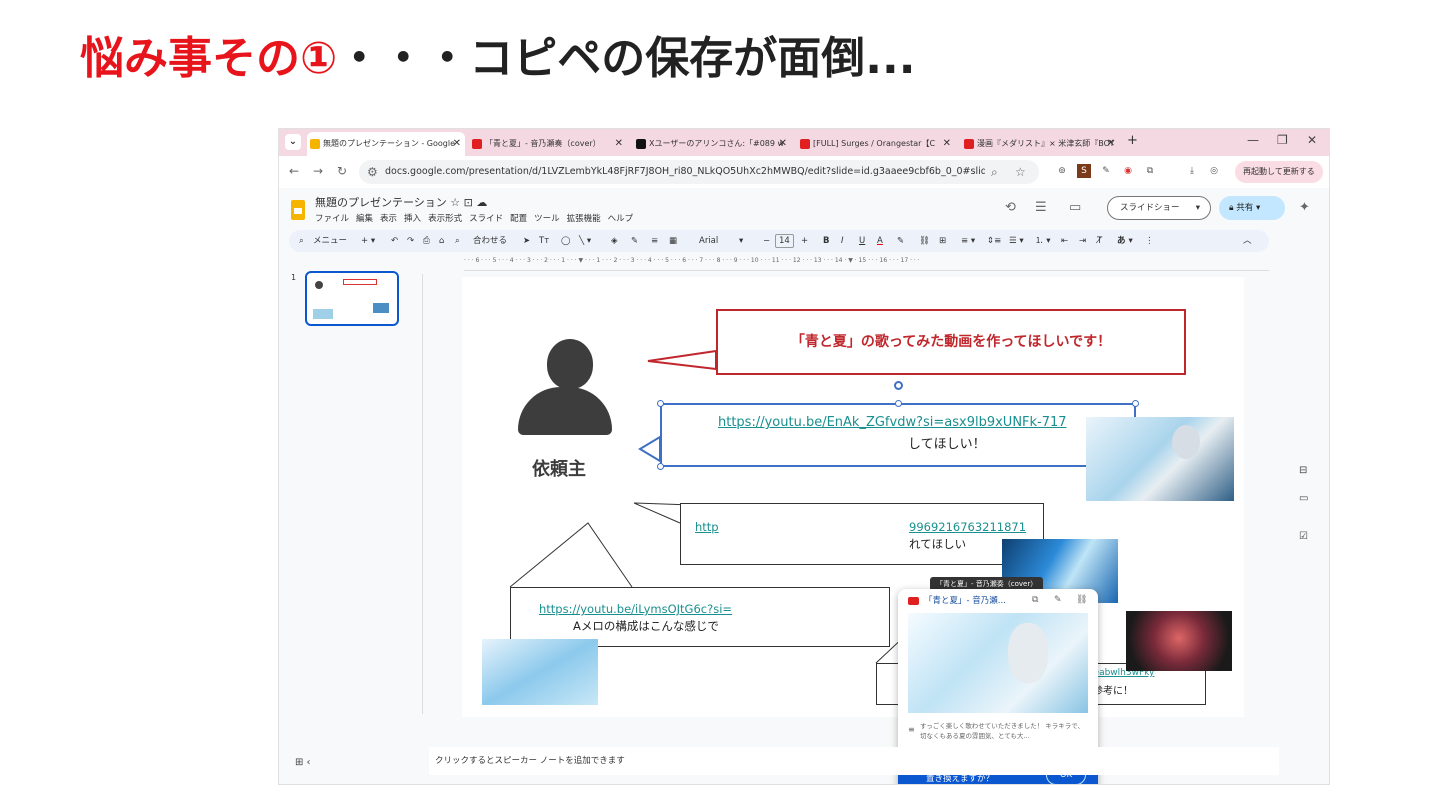 Image resolution: width=1440 pixels, height=810 pixels. What do you see at coordinates (1035, 600) in the screenshot?
I see `copy-icon: ⧉` at bounding box center [1035, 600].